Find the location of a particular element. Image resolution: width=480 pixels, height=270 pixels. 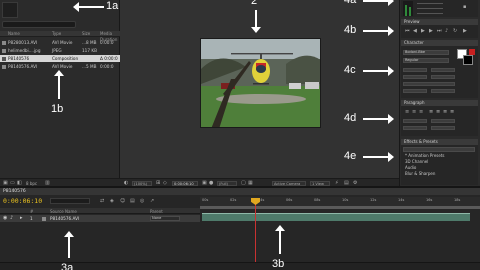

align-center-icon: ≡ is located at coordinates (414, 112).